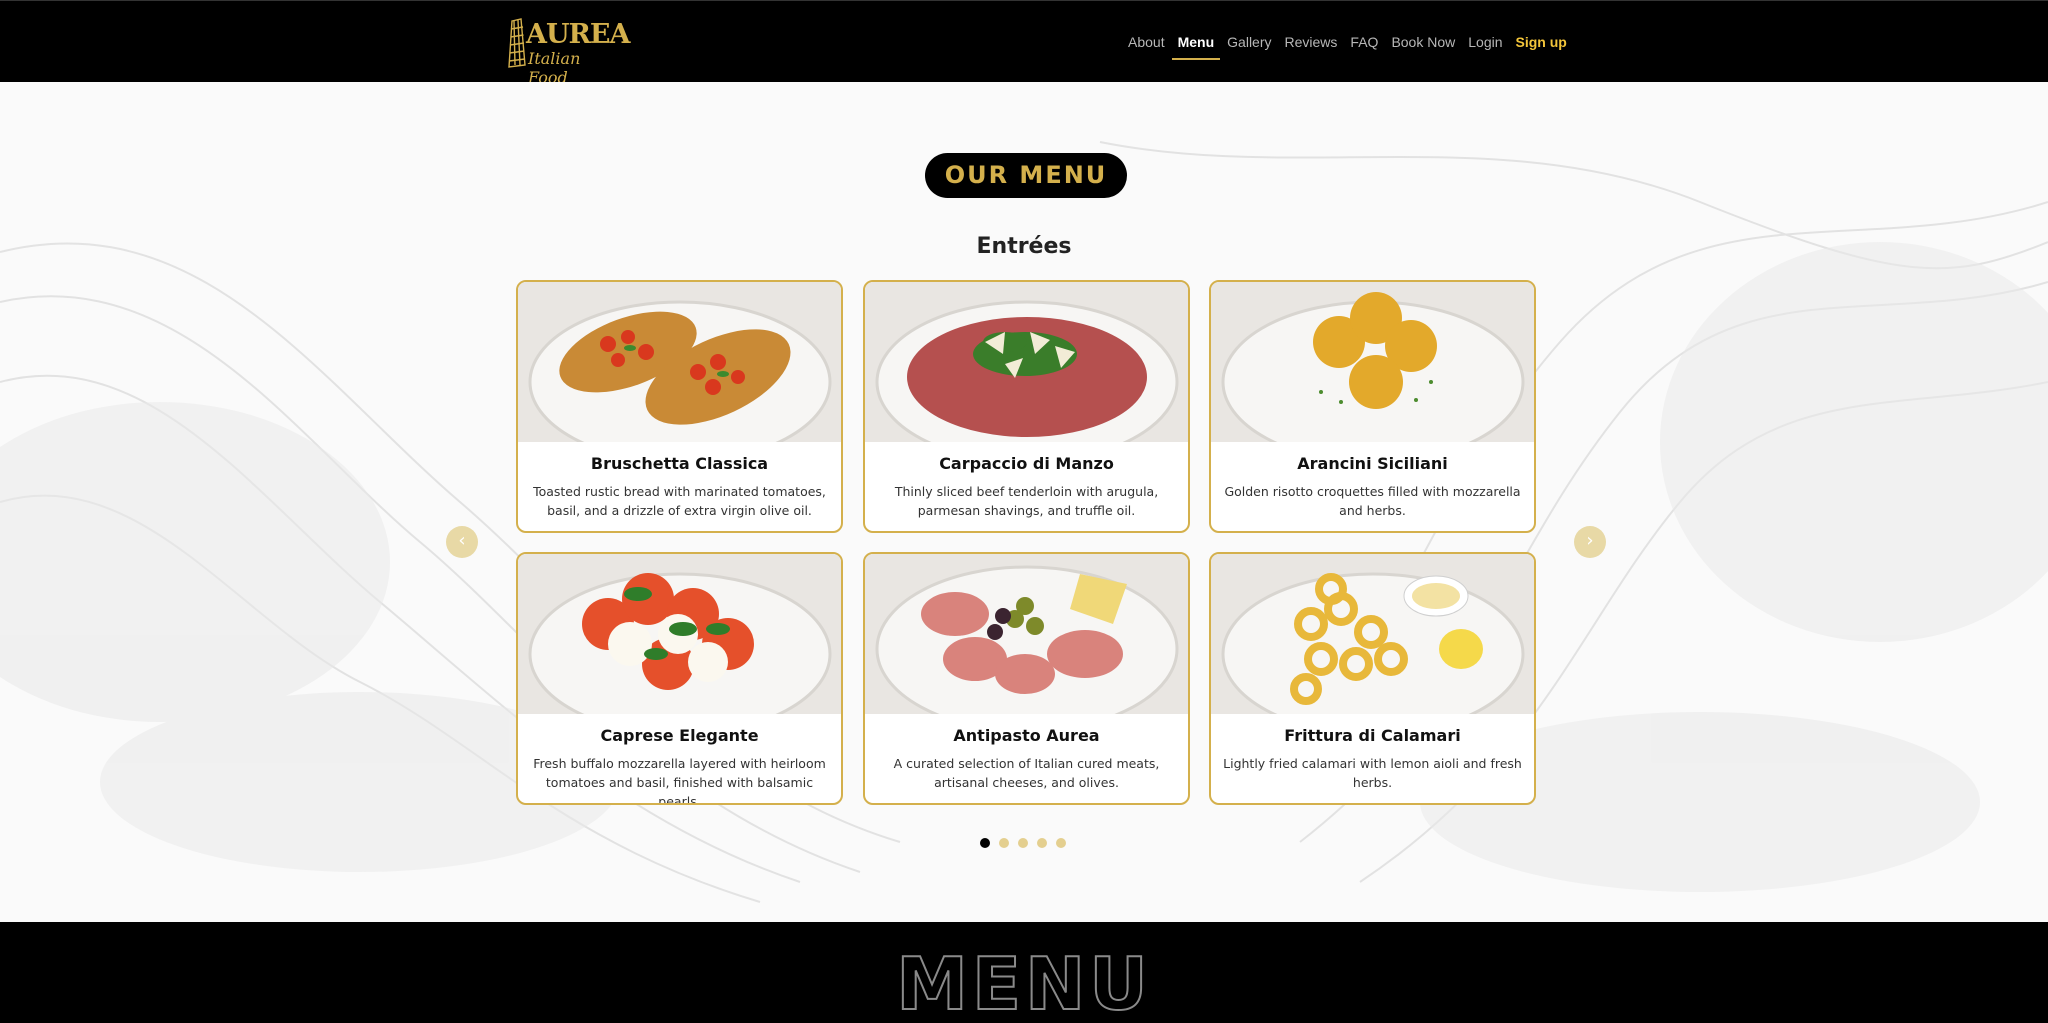 This screenshot has height=1023, width=2048. Describe the element at coordinates (1026, 735) in the screenshot. I see `card-title: Antipasto Aurea` at that location.